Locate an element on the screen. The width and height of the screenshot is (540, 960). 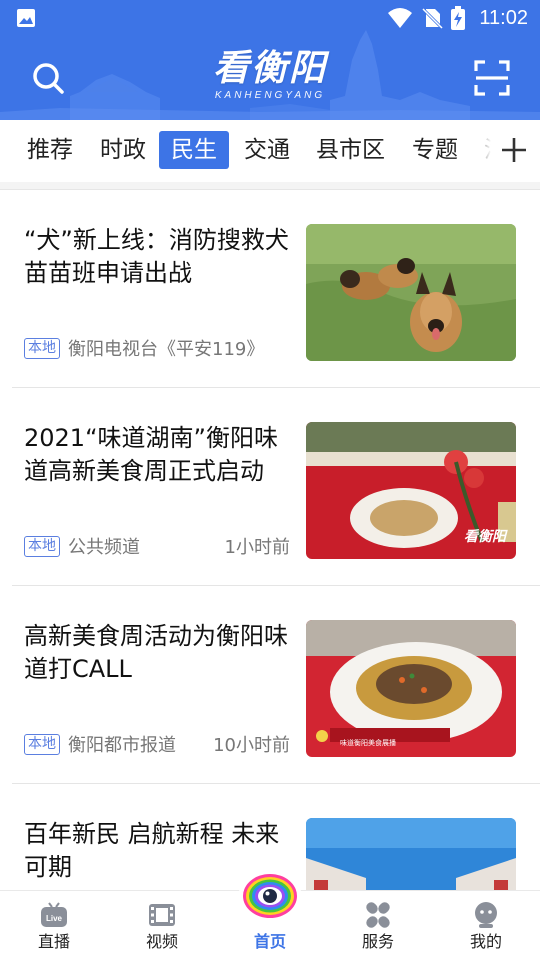
news-title: “犬”新上线：消防搜救犬苗苗班申请出战 is located at coordinates (158, 257).